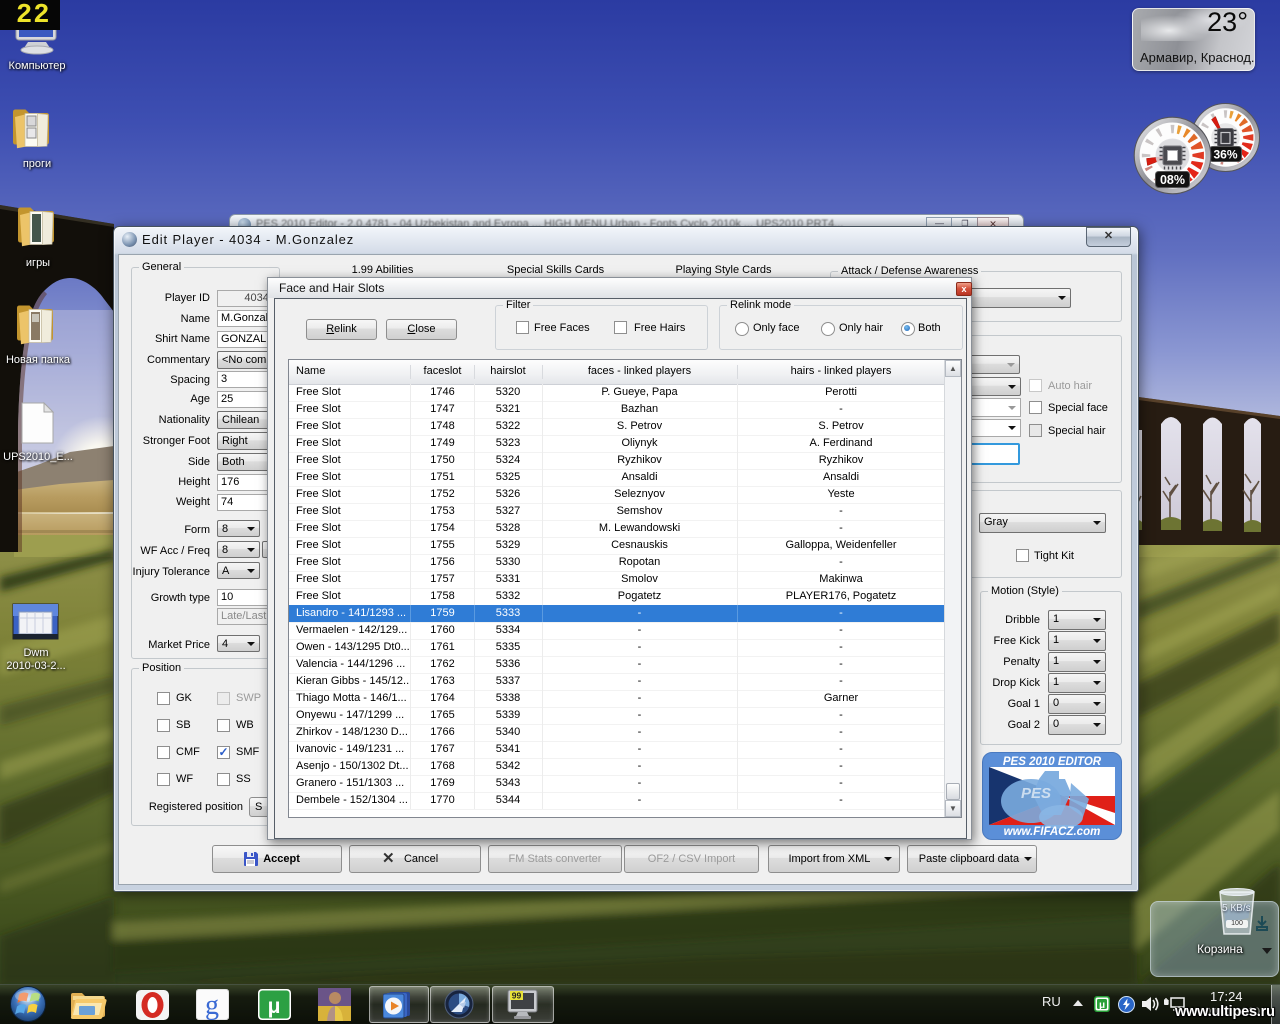  Describe the element at coordinates (1052, 762) in the screenshot. I see `svg-text: PES 2010 EDITOR` at that location.